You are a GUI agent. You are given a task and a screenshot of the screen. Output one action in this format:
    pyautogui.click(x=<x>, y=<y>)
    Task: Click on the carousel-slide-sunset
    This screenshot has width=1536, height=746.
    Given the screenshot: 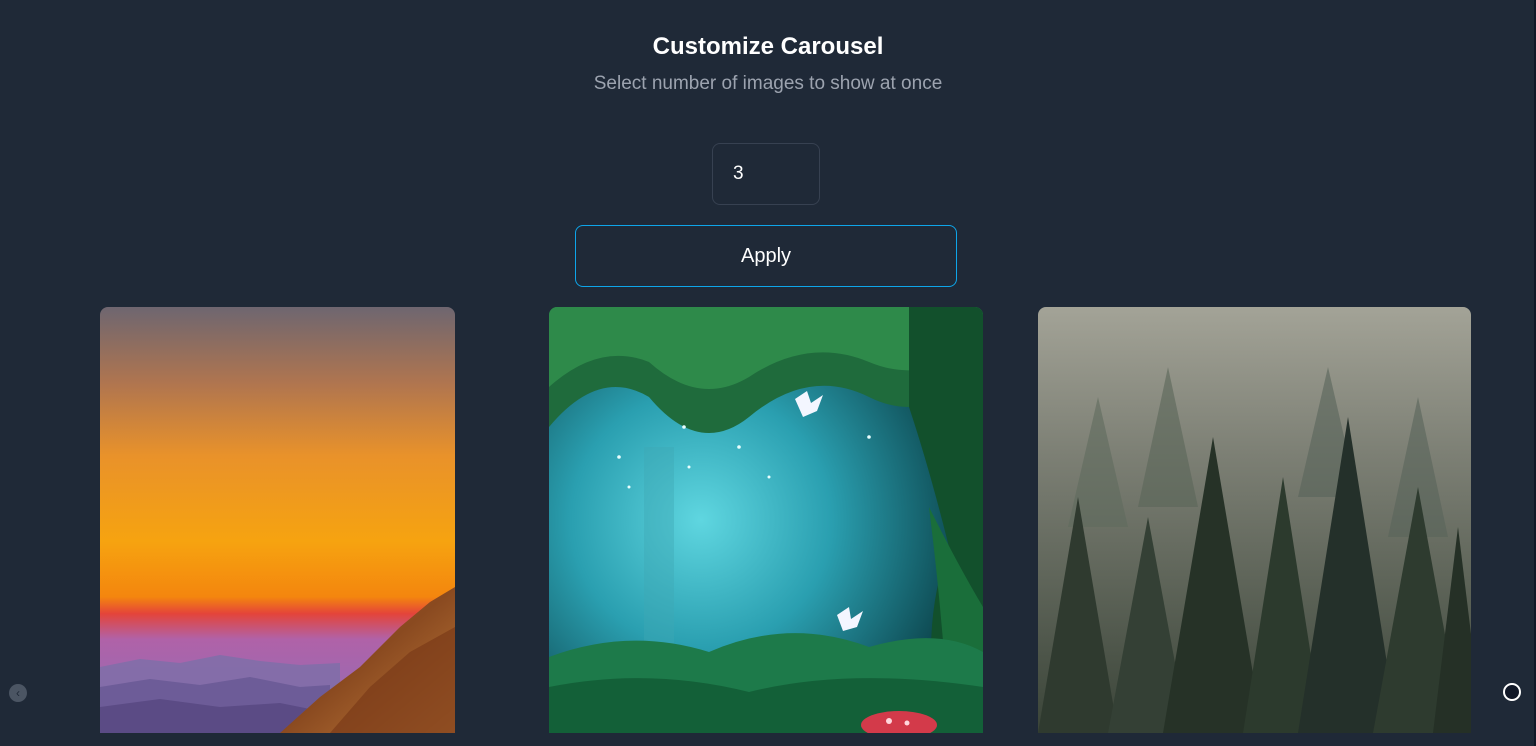 What is the action you would take?
    pyautogui.click(x=277, y=520)
    